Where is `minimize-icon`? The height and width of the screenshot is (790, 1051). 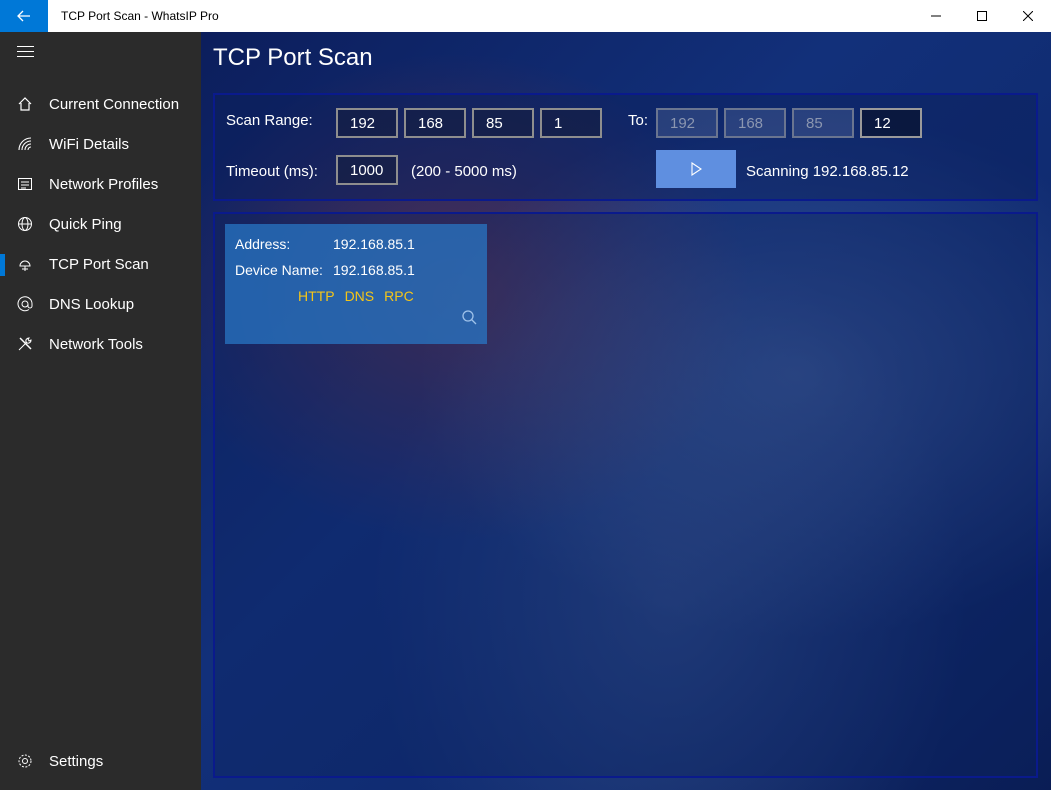 minimize-icon is located at coordinates (936, 16).